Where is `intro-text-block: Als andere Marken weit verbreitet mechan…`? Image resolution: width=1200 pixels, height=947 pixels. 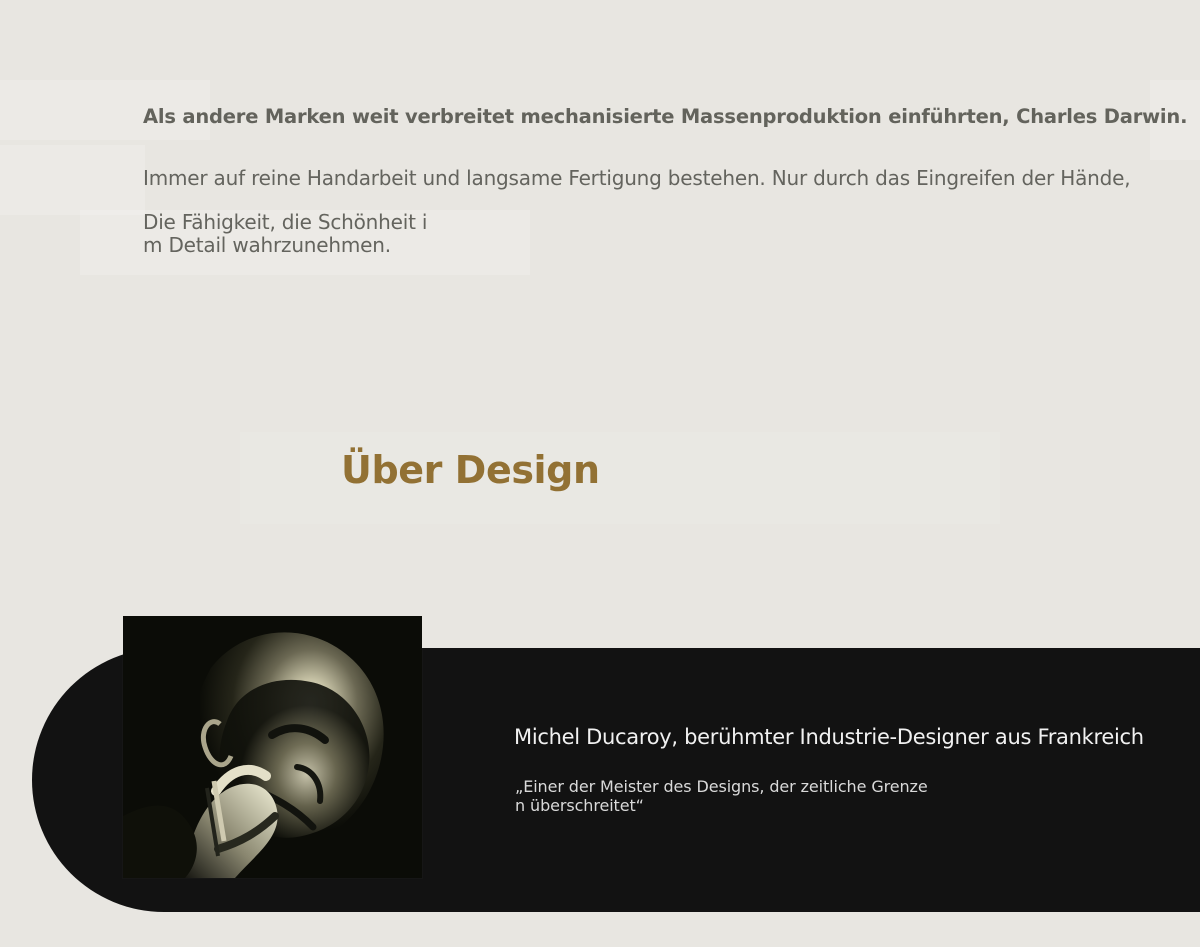
intro-text-block: Als andere Marken weit verbreitet mechan… is located at coordinates (665, 117).